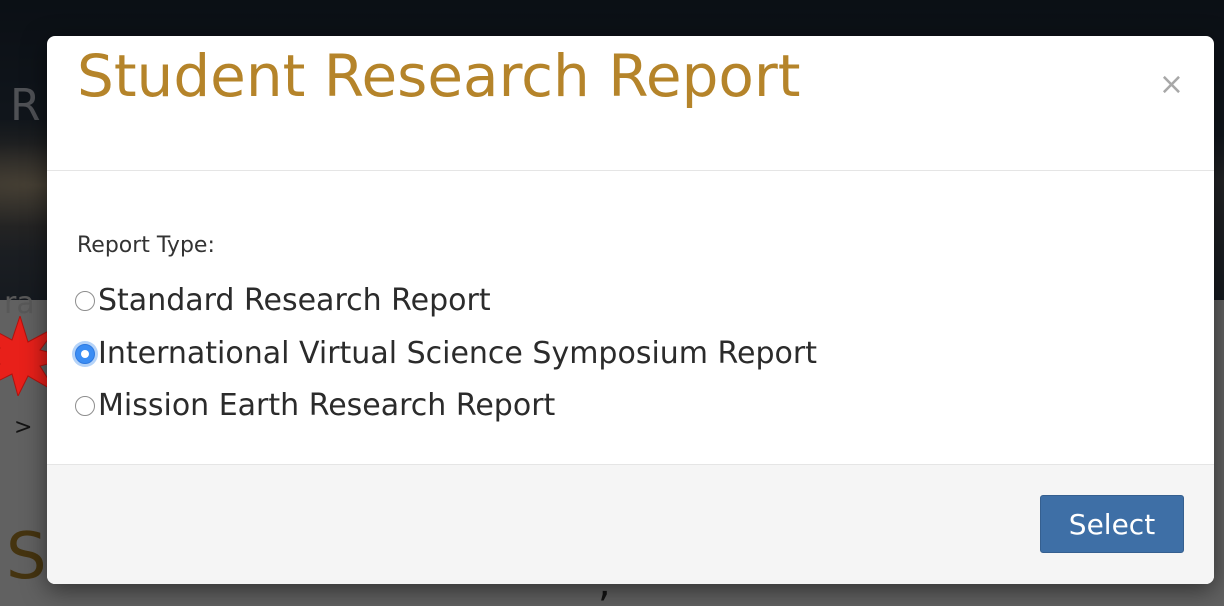  What do you see at coordinates (85, 353) in the screenshot?
I see `radio-ivss` at bounding box center [85, 353].